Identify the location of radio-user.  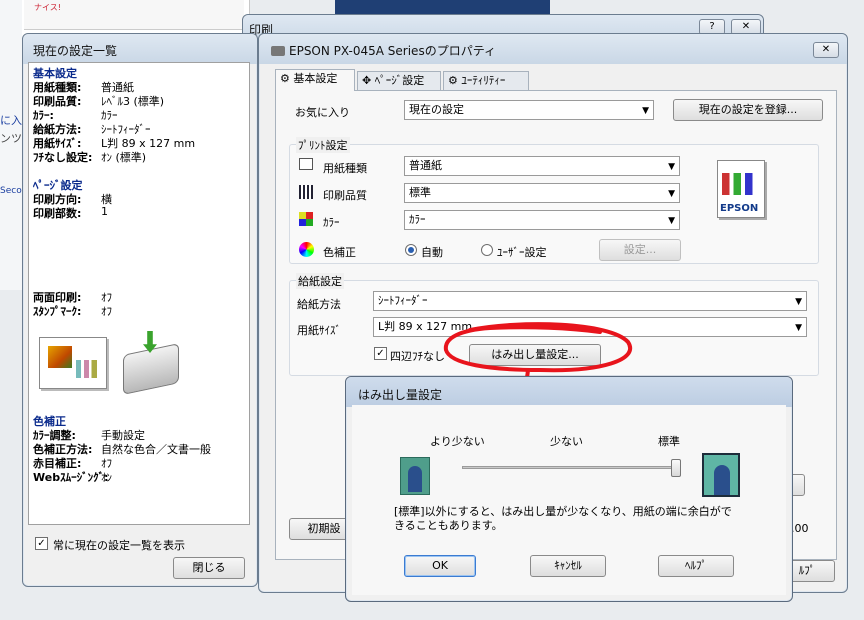
(487, 250).